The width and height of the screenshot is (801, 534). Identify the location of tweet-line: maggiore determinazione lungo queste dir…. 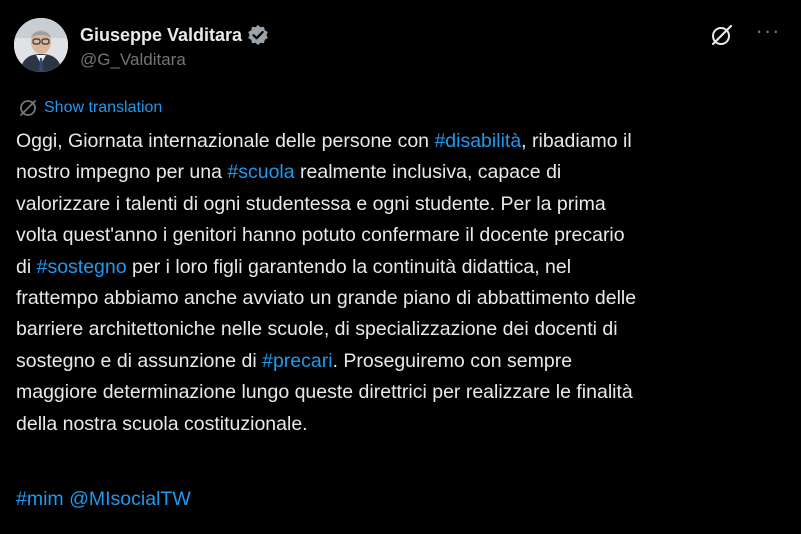
(403, 392).